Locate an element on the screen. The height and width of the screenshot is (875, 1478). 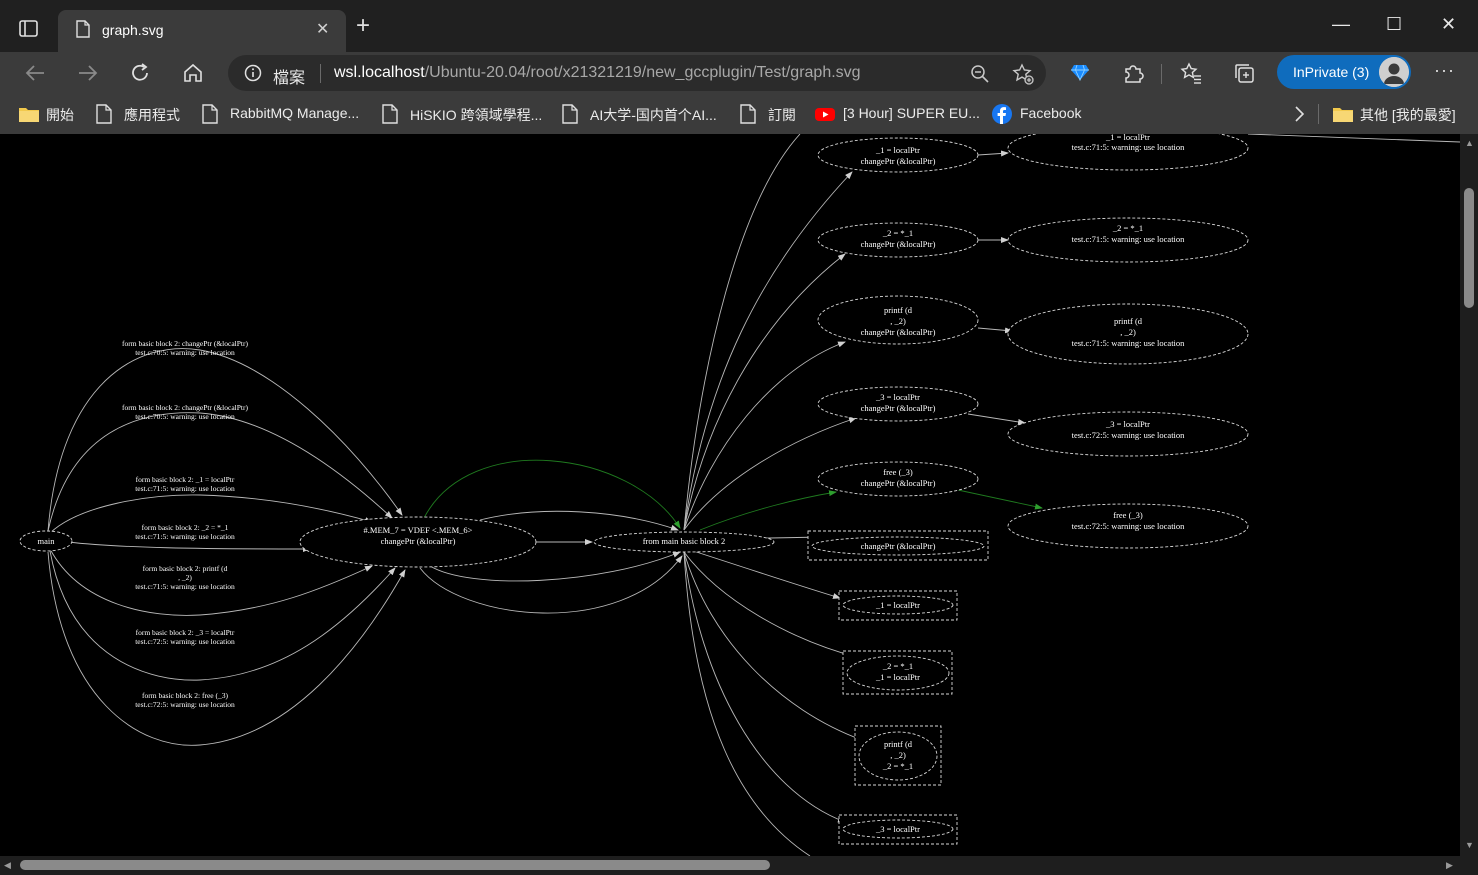
node-label: free (_3) is located at coordinates (898, 472).